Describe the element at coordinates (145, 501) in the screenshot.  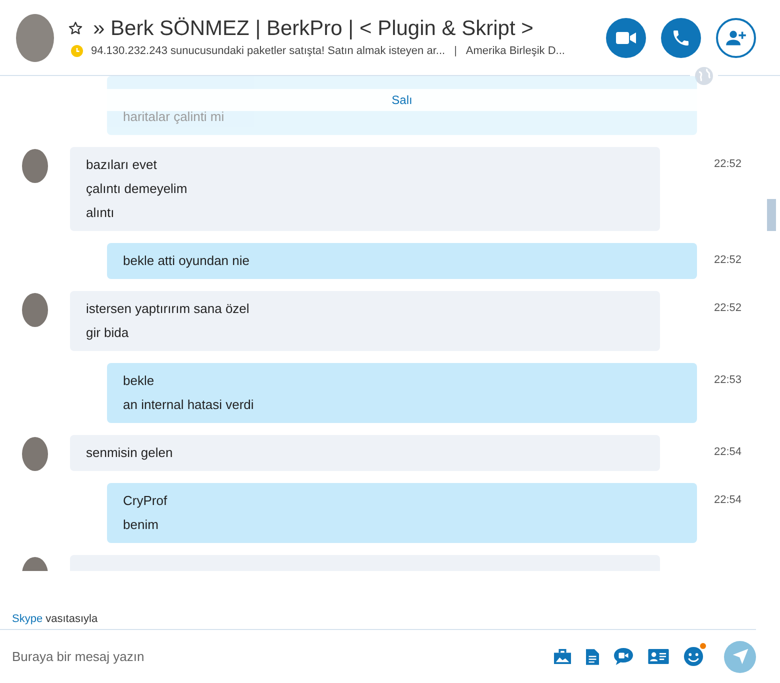
I see `message-text: CryProf` at that location.